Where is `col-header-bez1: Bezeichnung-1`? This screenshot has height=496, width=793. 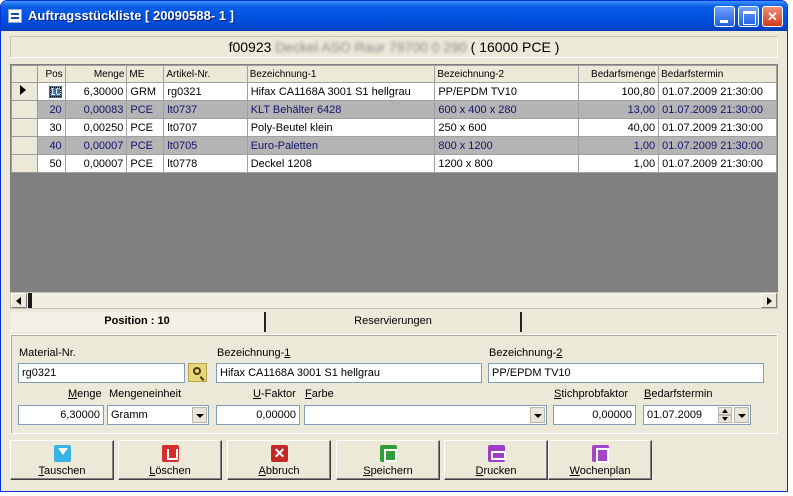 col-header-bez1: Bezeichnung-1 is located at coordinates (341, 74).